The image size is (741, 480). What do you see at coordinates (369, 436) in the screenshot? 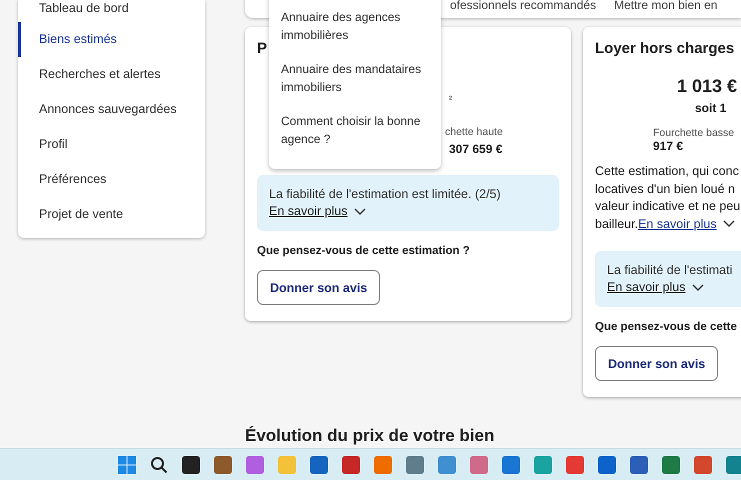
I see `section-heading: Évolution du prix de votre bien` at bounding box center [369, 436].